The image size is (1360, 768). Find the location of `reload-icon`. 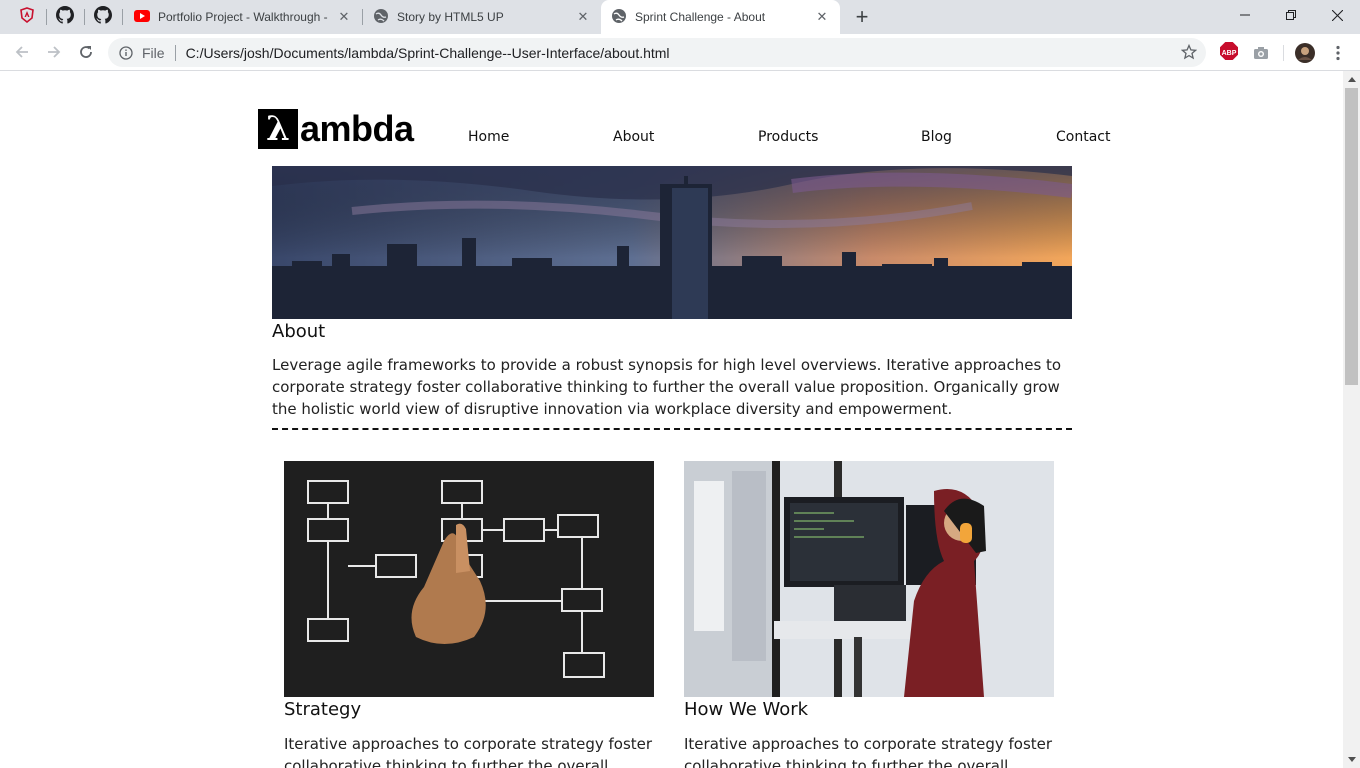

reload-icon is located at coordinates (86, 52).